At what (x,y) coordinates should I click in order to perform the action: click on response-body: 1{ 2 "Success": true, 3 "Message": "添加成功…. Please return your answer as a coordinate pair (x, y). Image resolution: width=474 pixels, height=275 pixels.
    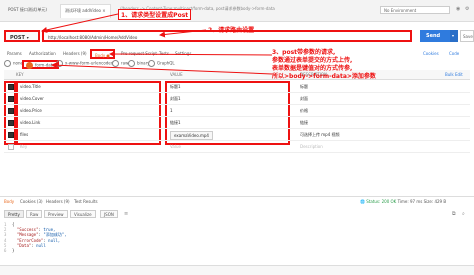
    Looking at the image, I should click on (237, 242).